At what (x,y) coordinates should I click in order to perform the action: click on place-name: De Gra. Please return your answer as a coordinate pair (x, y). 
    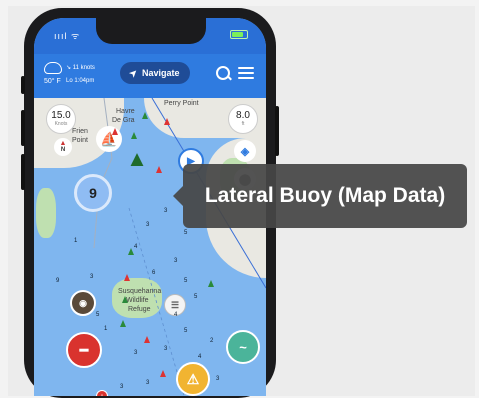
    Looking at the image, I should click on (123, 120).